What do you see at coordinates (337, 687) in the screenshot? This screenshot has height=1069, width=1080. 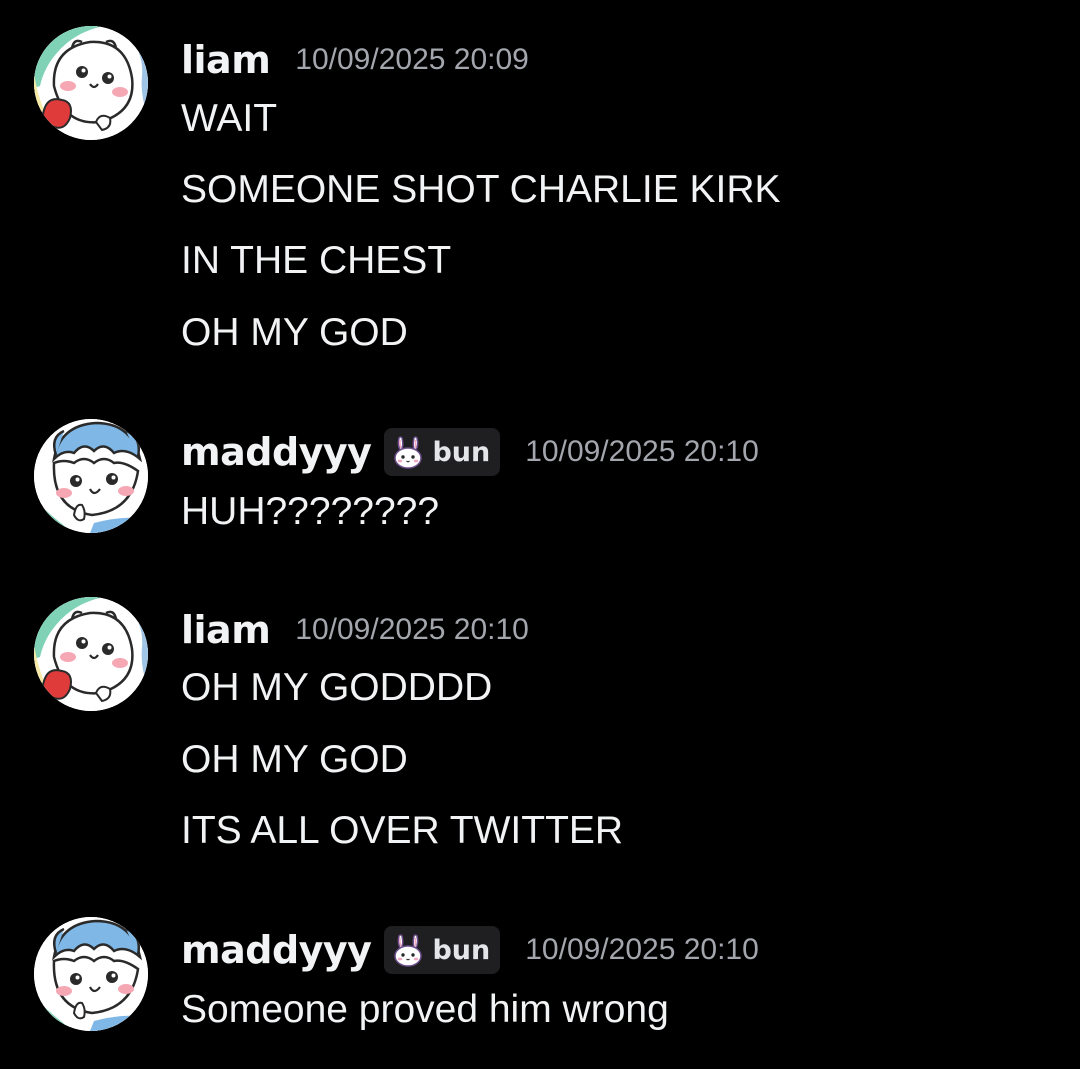 I see `message-text: OH MY GODDDD` at bounding box center [337, 687].